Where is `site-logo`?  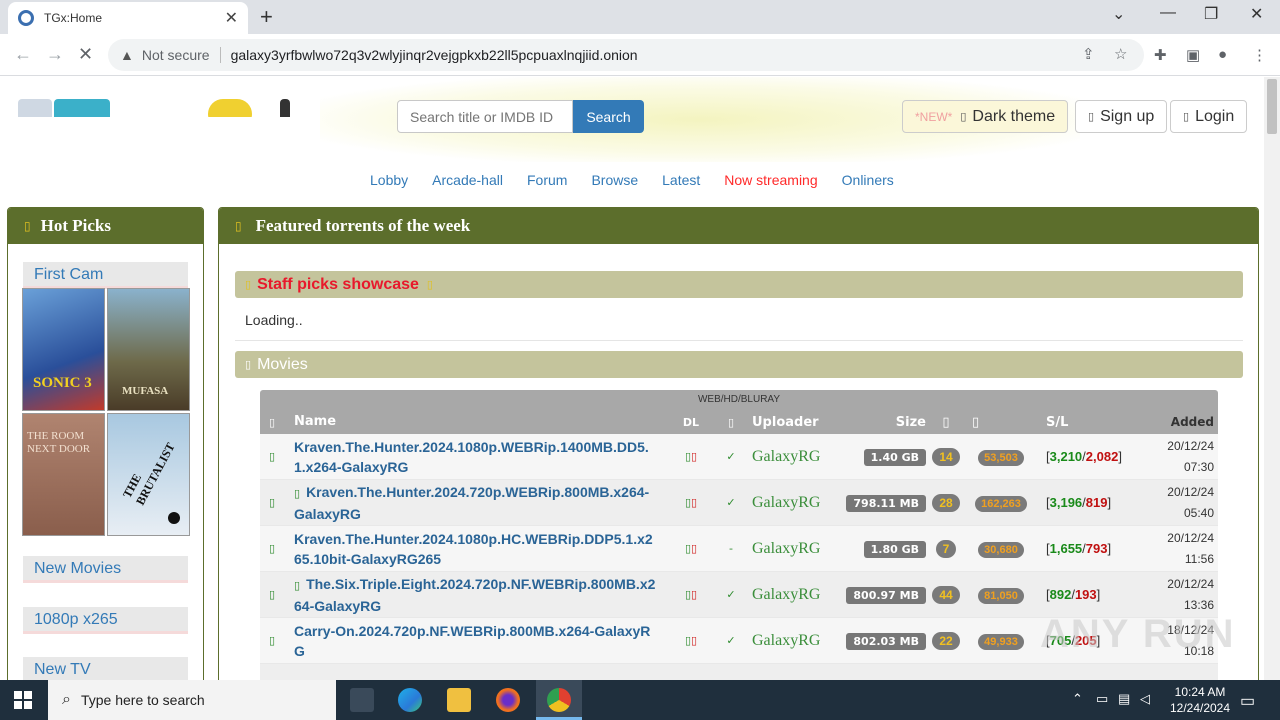 site-logo is located at coordinates (168, 102).